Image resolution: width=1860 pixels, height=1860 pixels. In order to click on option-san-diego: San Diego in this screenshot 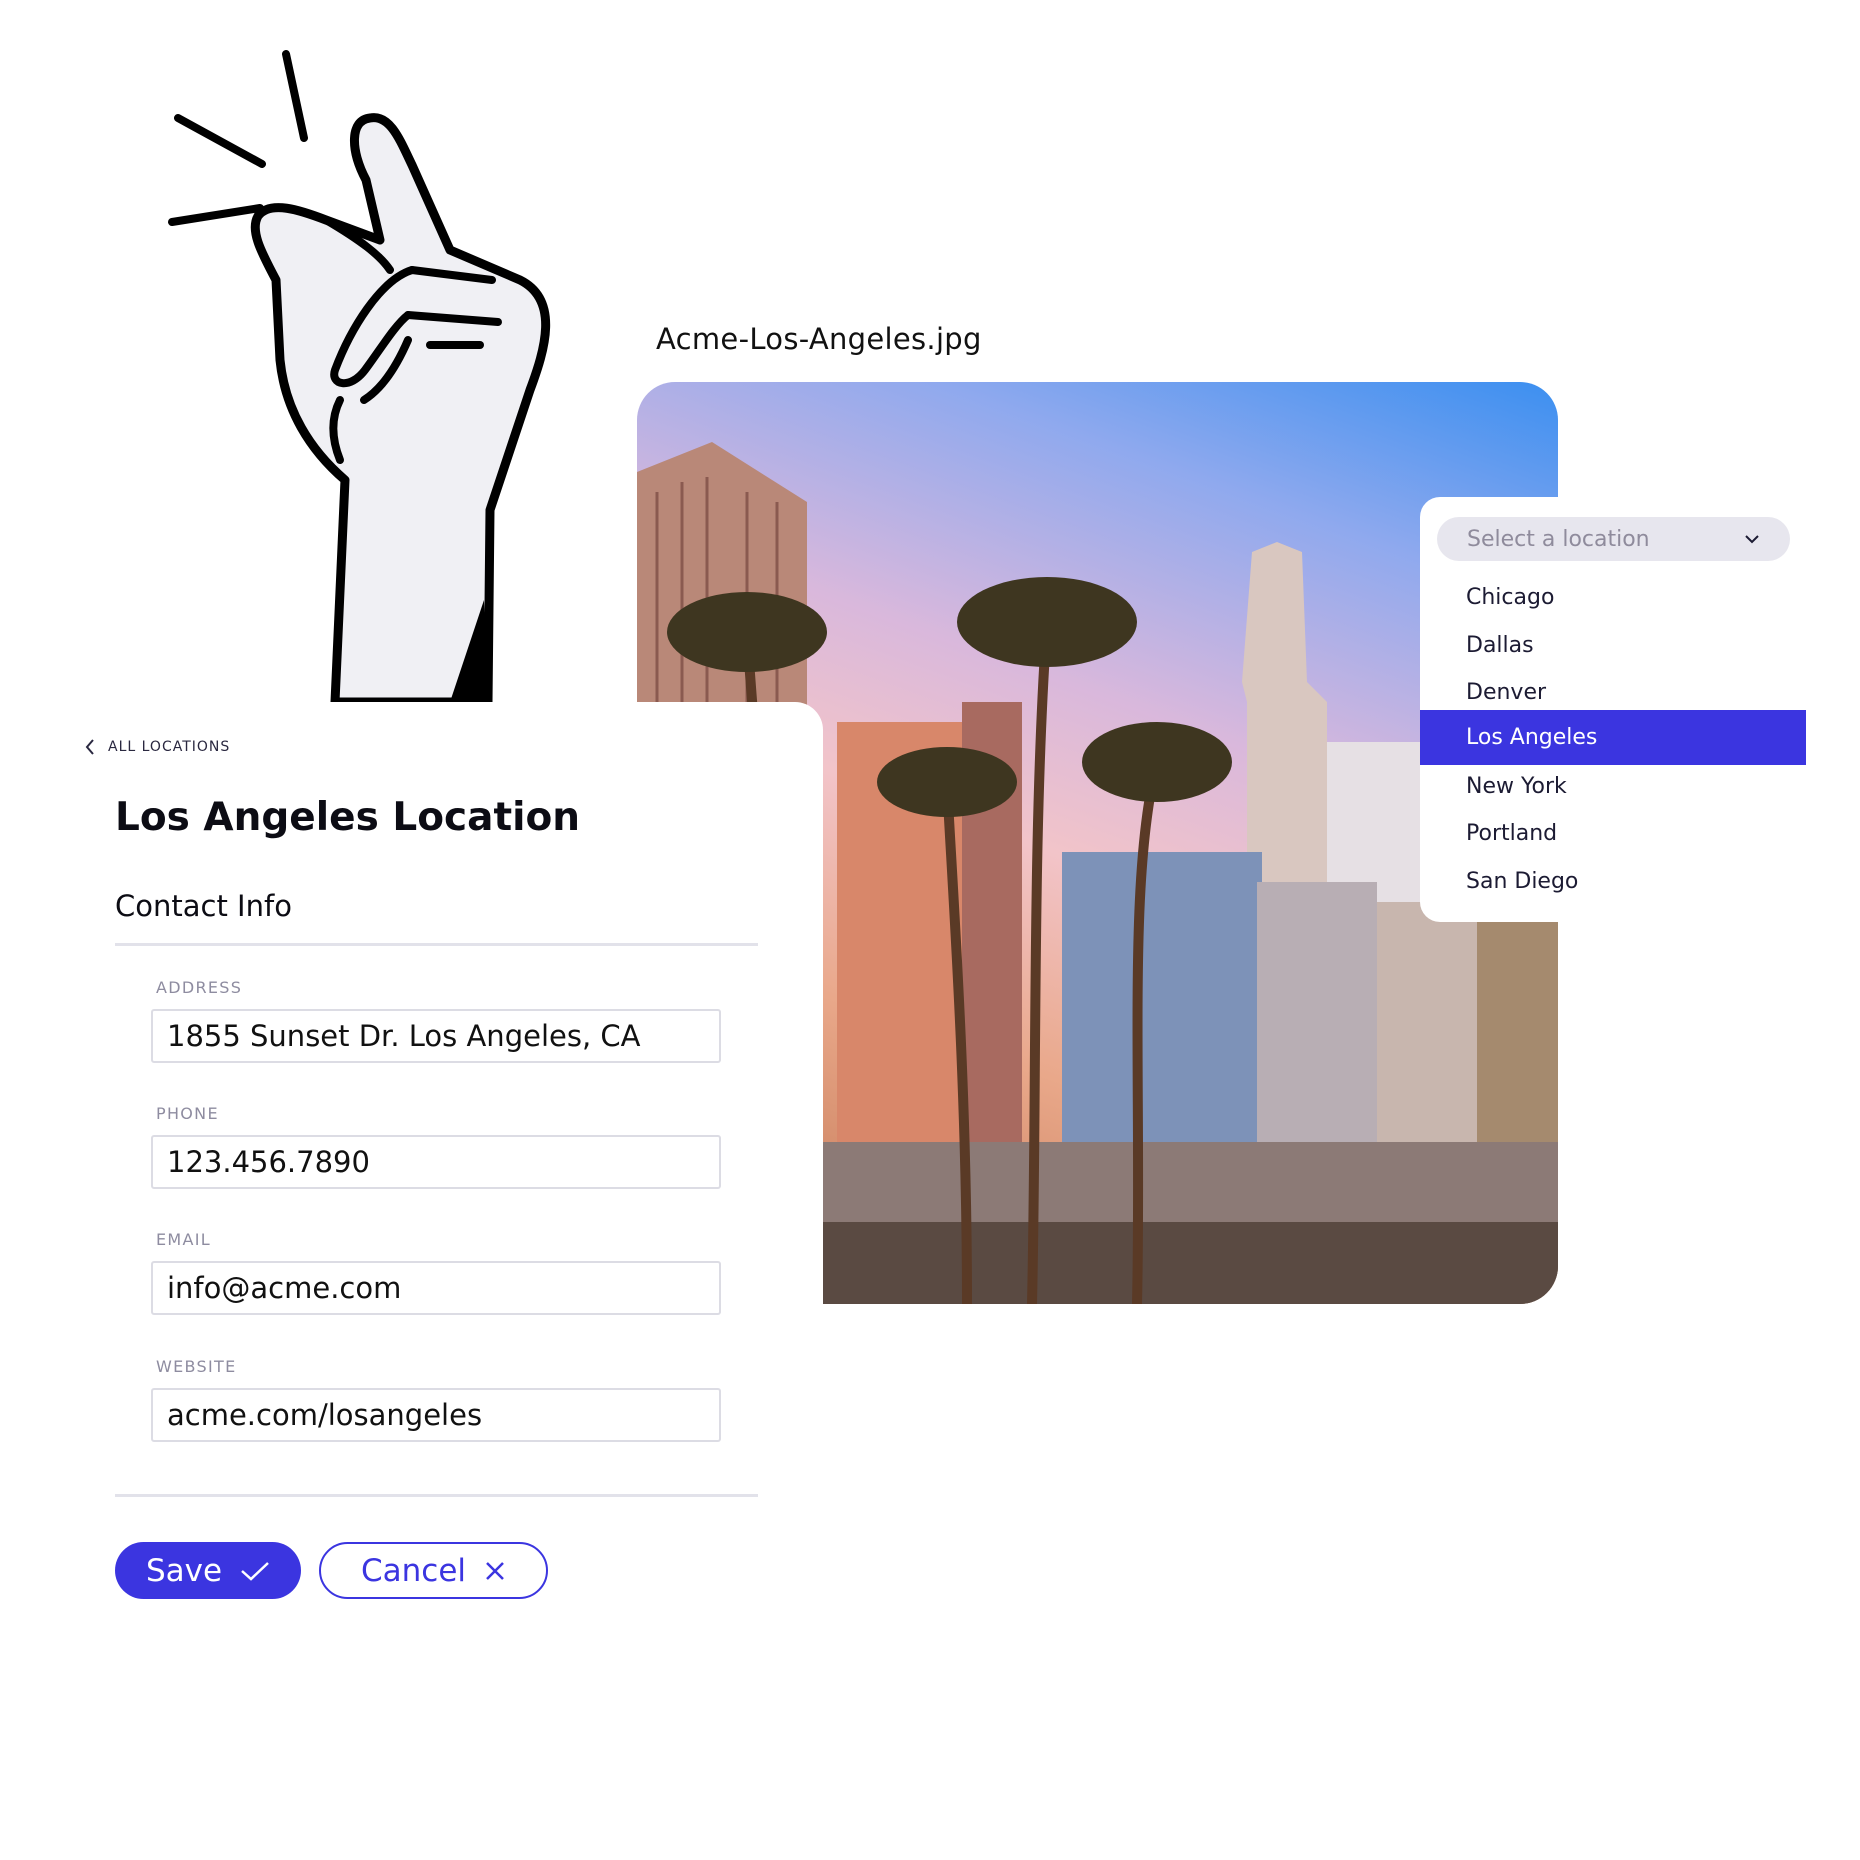, I will do `click(1613, 881)`.